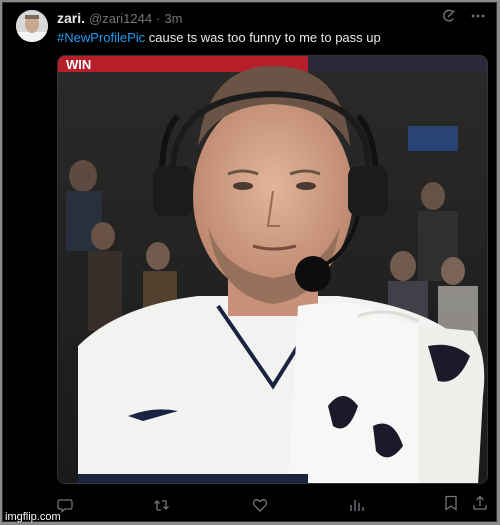 The height and width of the screenshot is (525, 500). I want to click on more-icon, so click(478, 18).